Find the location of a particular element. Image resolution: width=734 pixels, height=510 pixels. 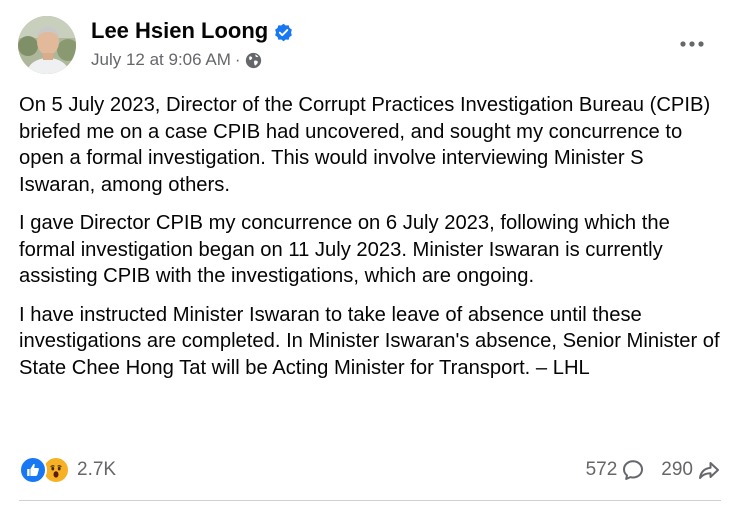

share-count: 290 is located at coordinates (677, 470).